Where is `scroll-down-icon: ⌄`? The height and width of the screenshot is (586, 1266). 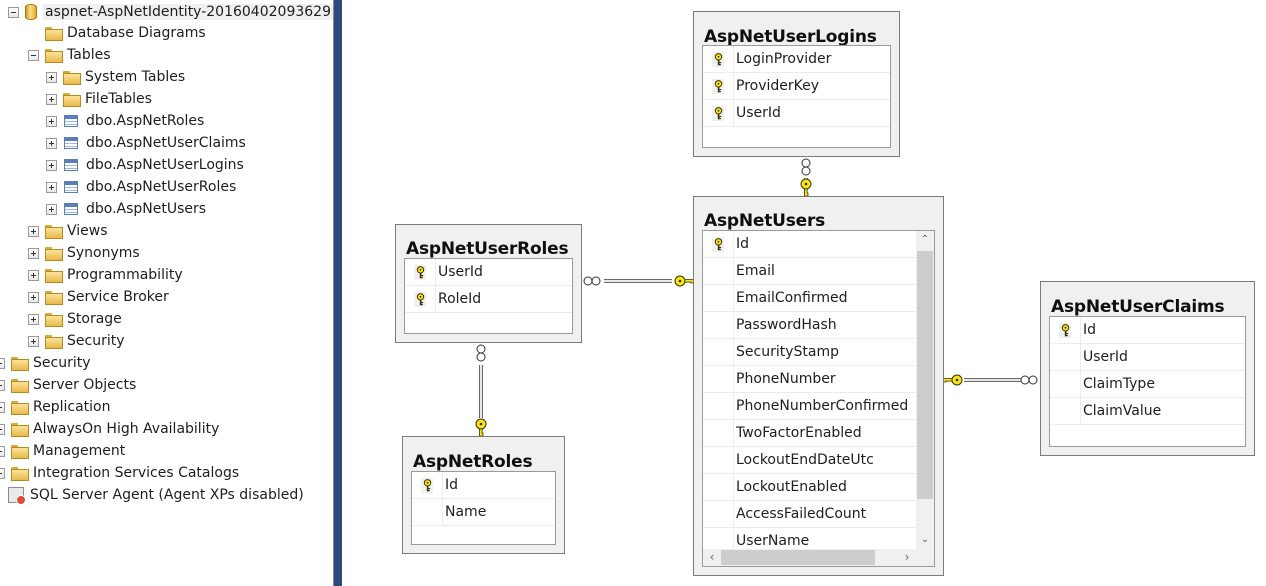
scroll-down-icon: ⌄ is located at coordinates (925, 540).